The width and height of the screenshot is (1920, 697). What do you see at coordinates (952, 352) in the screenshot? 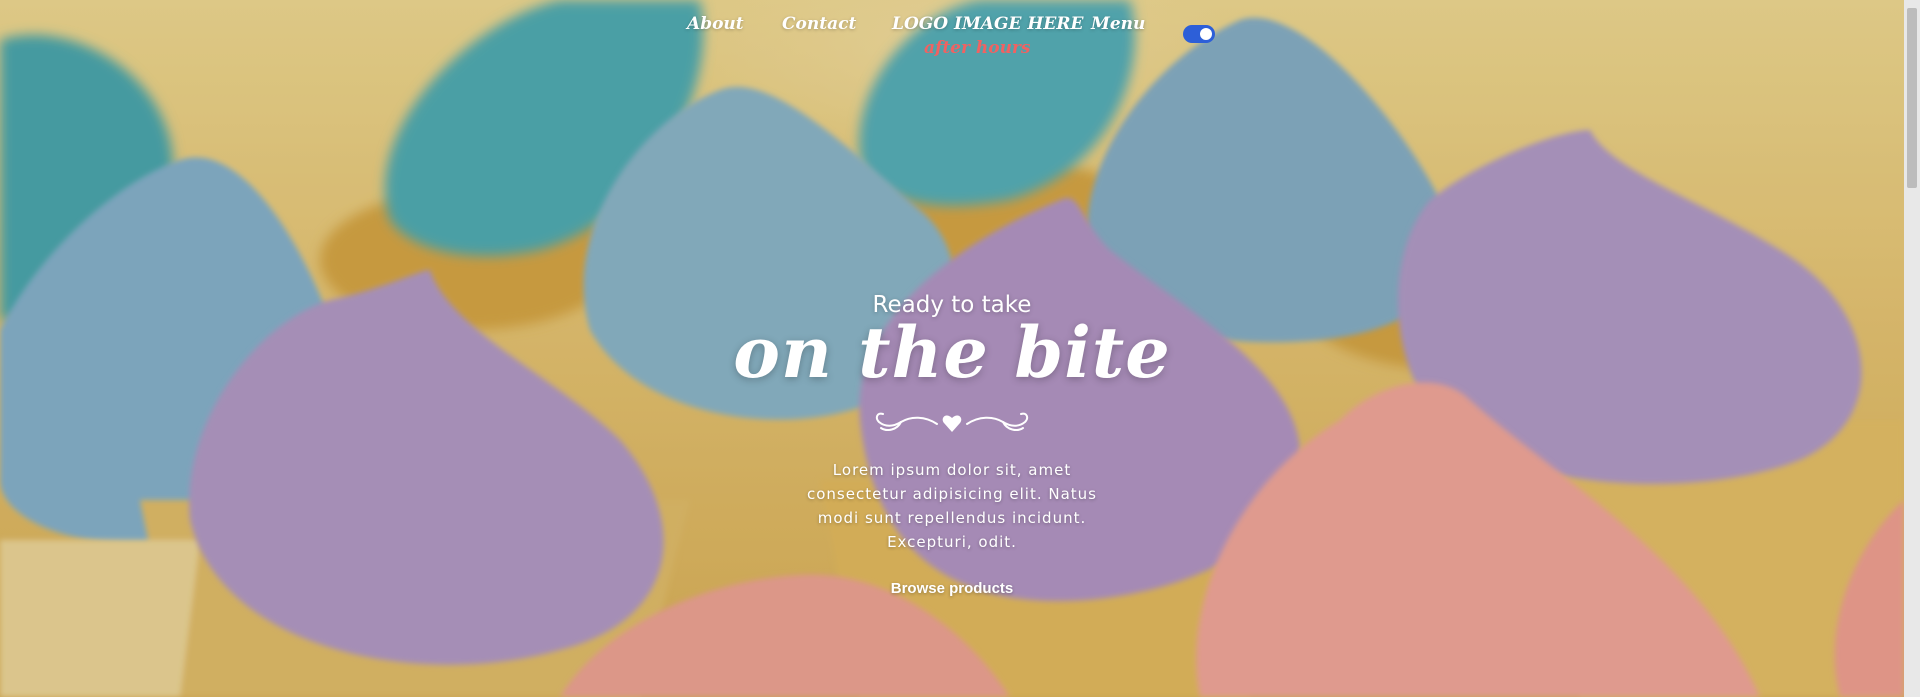
I see `hero-title: on the bite` at bounding box center [952, 352].